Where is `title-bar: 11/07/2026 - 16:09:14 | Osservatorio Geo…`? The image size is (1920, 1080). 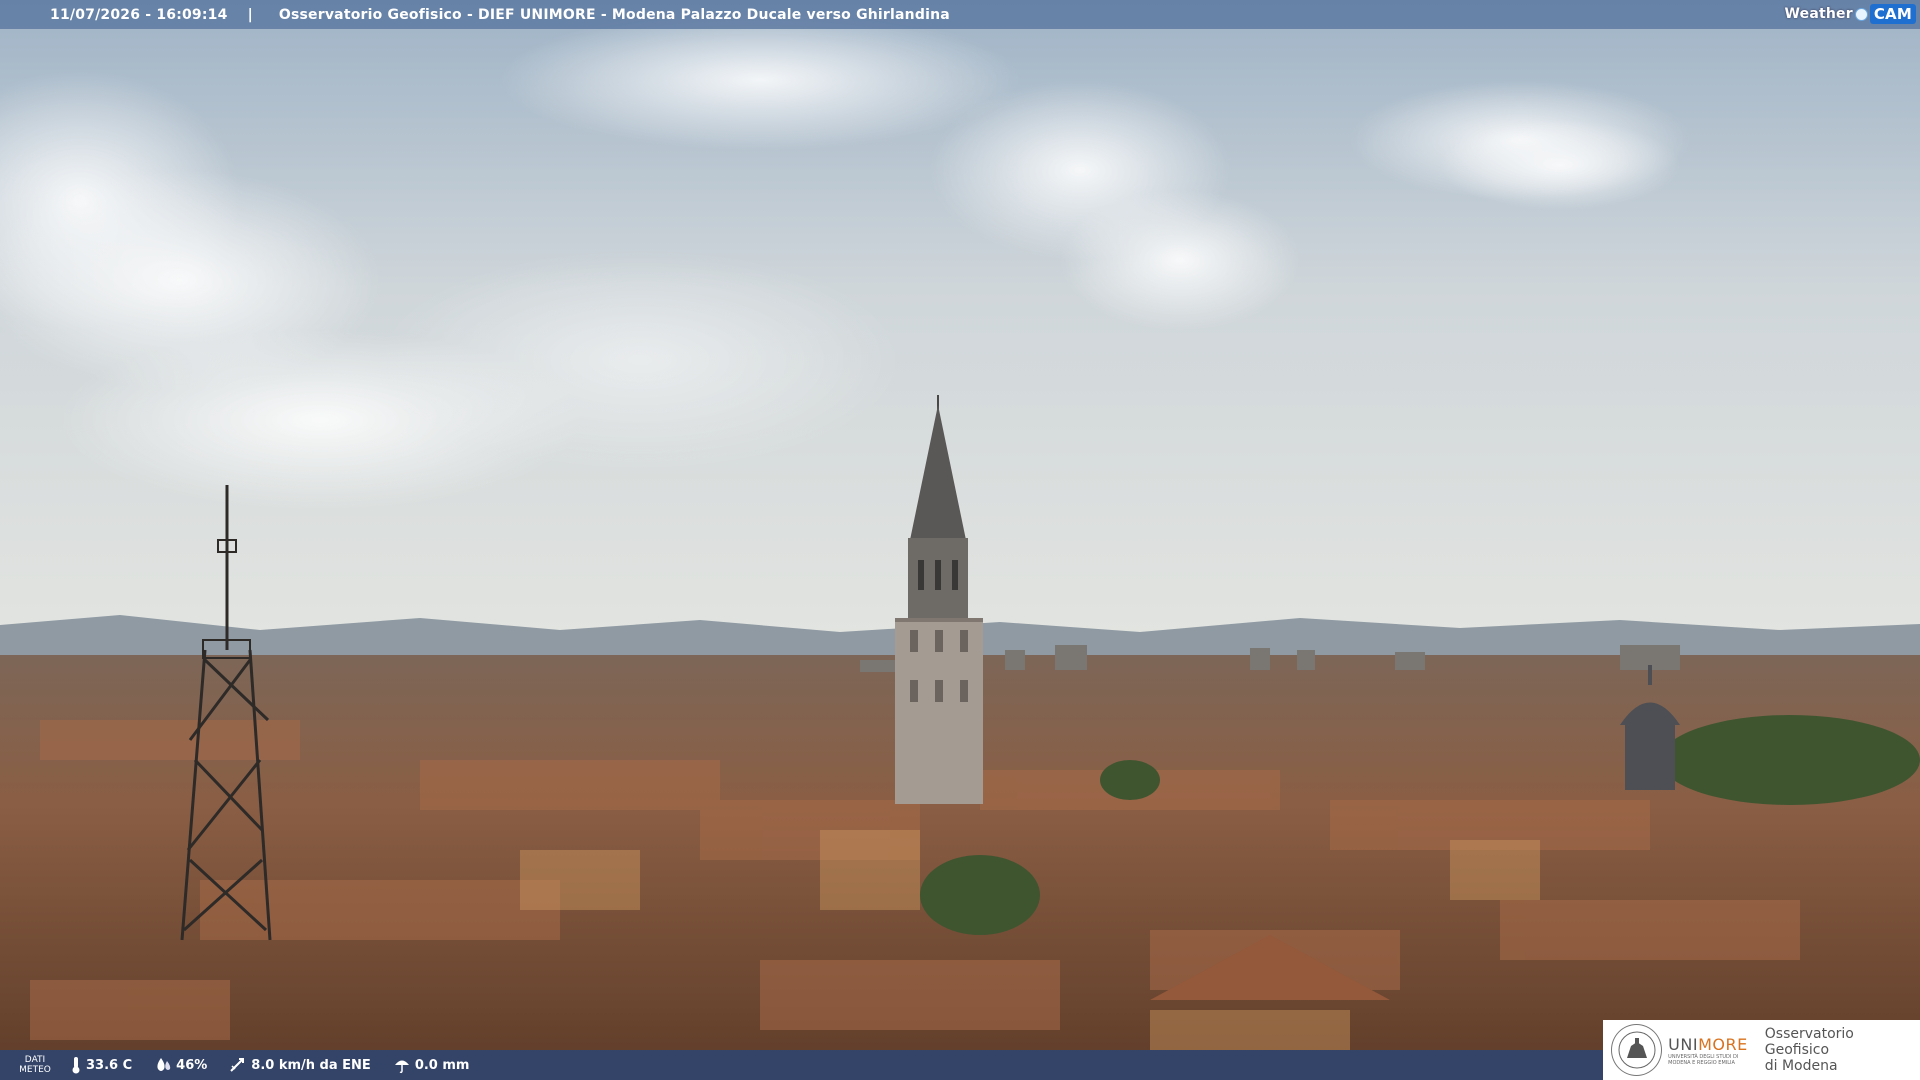 title-bar: 11/07/2026 - 16:09:14 | Osservatorio Geo… is located at coordinates (960, 14).